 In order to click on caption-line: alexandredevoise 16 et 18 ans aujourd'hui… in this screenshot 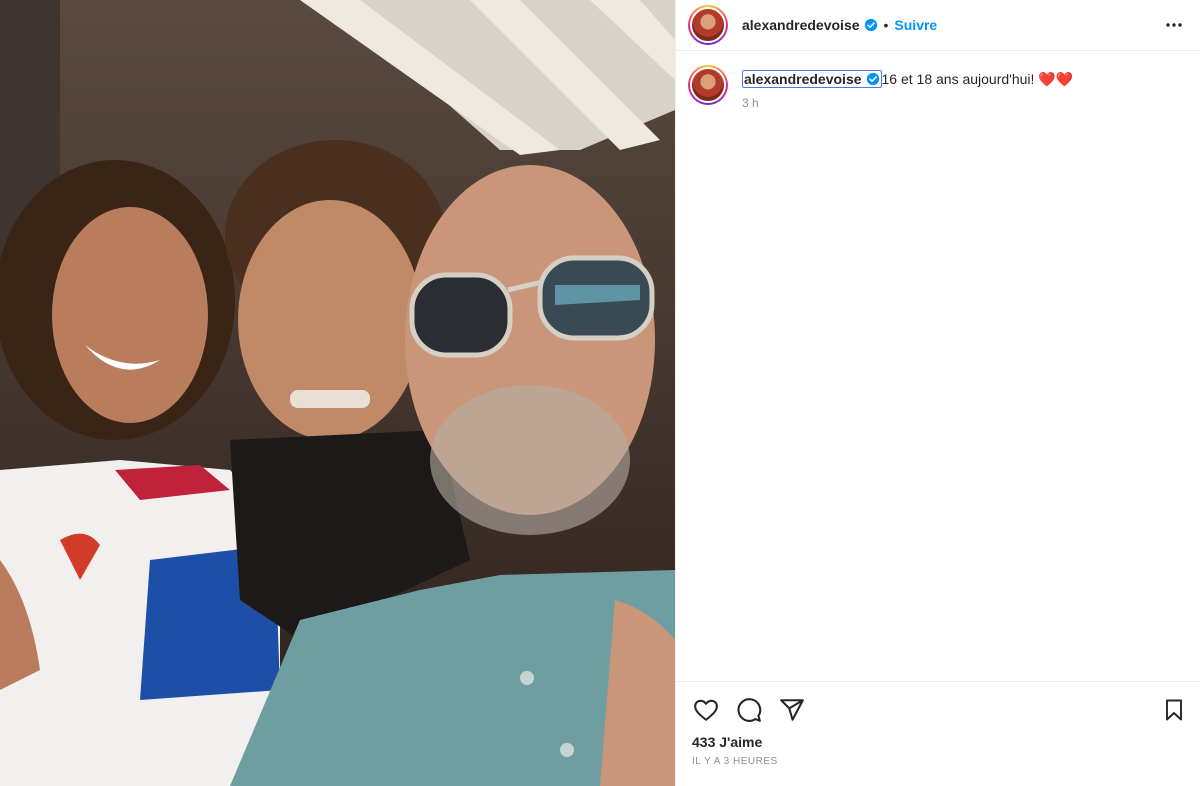, I will do `click(907, 79)`.